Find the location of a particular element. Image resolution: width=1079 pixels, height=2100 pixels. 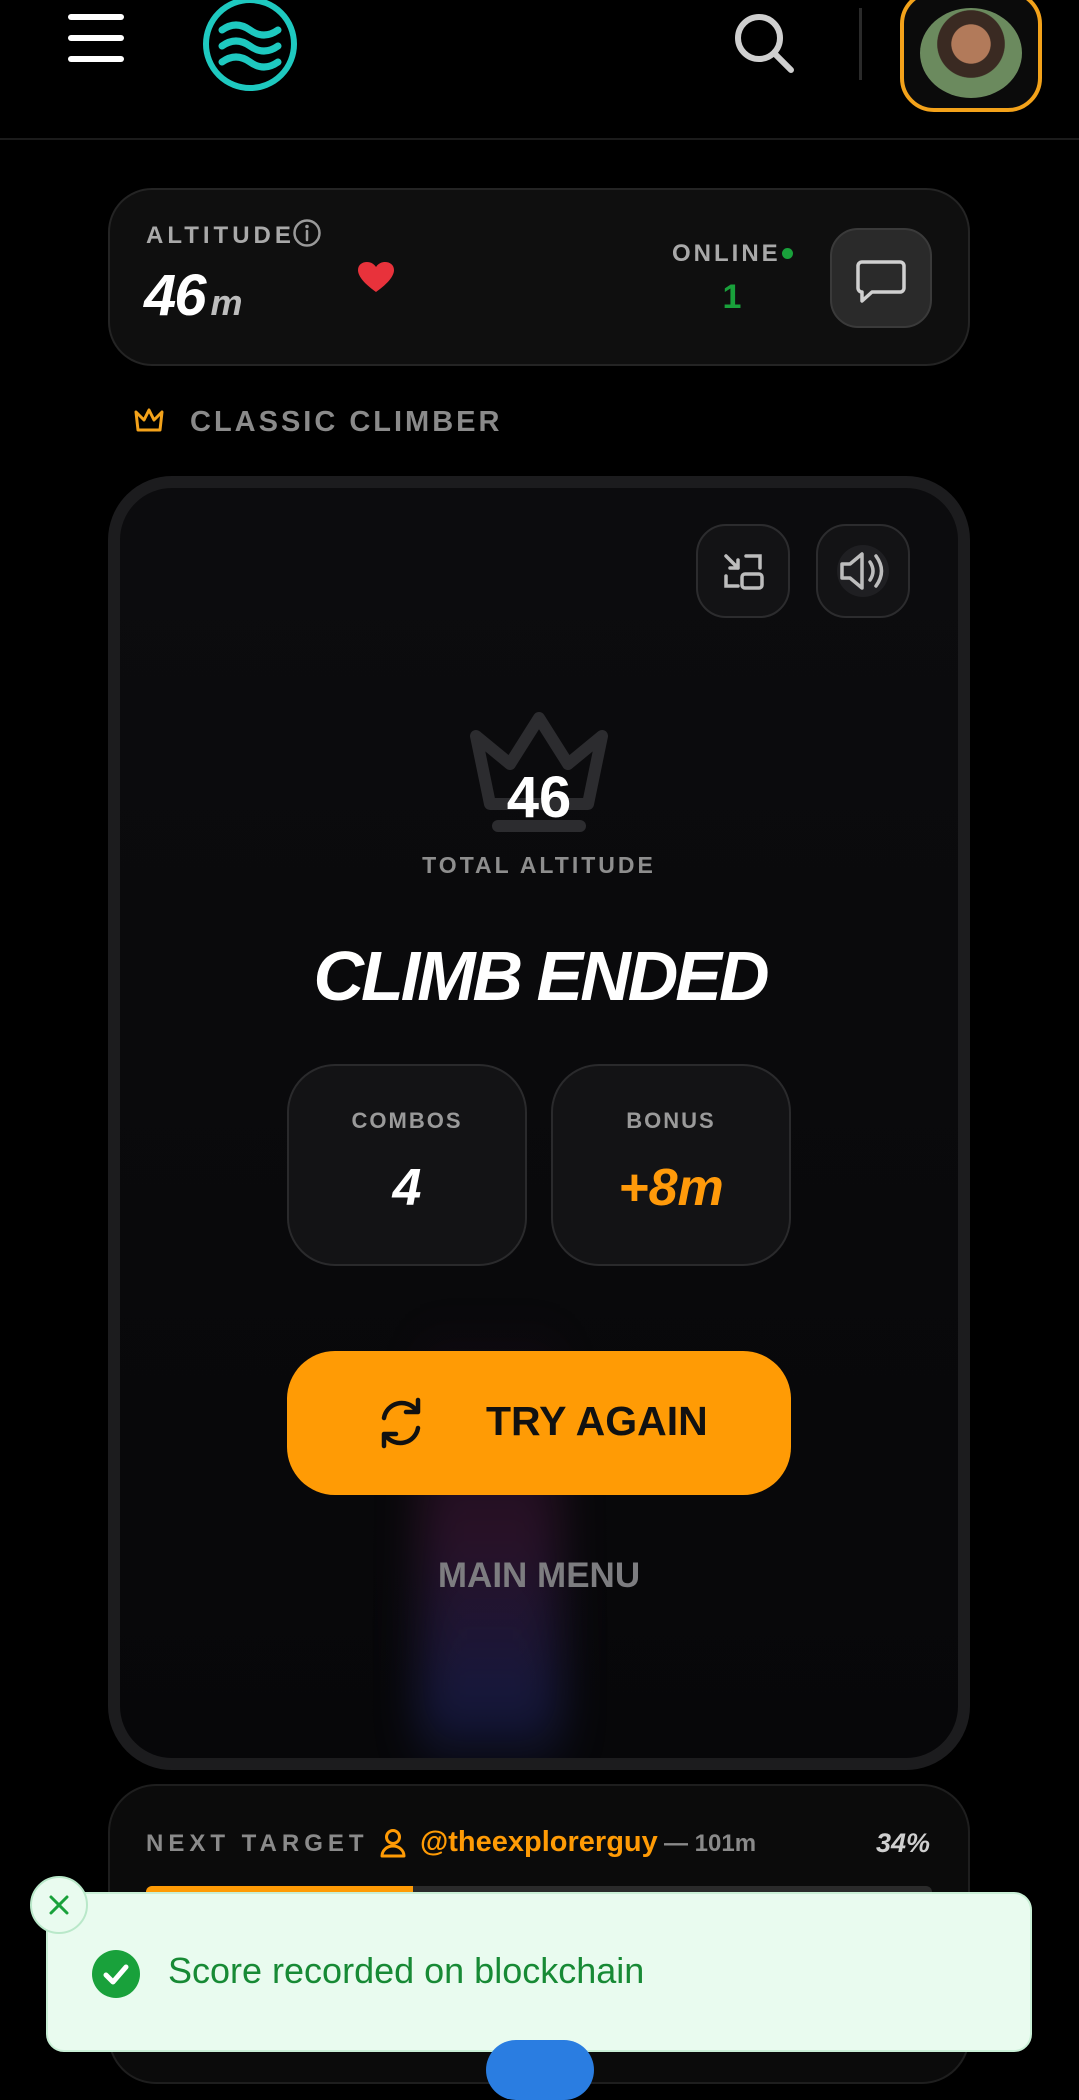

total-altitude-value: 46 is located at coordinates (539, 797).